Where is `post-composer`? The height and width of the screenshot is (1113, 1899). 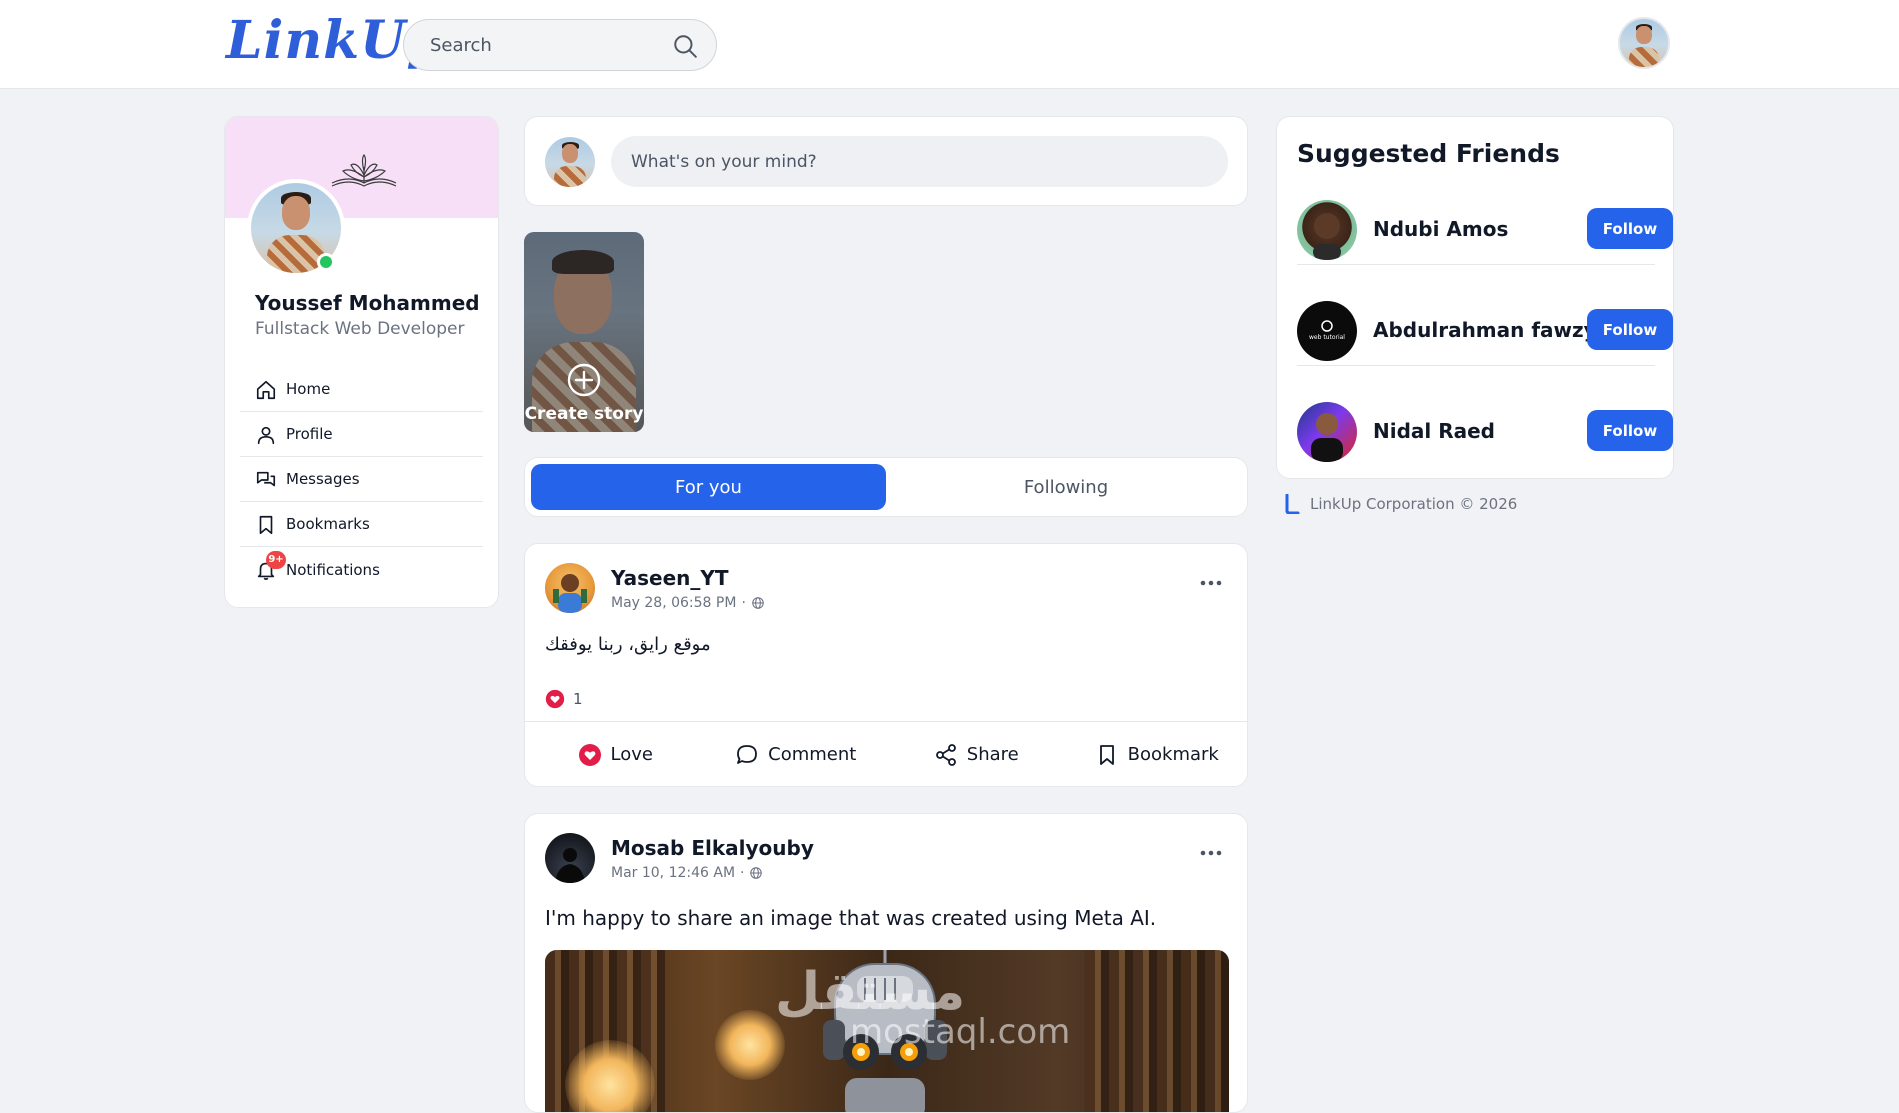
post-composer is located at coordinates (886, 161).